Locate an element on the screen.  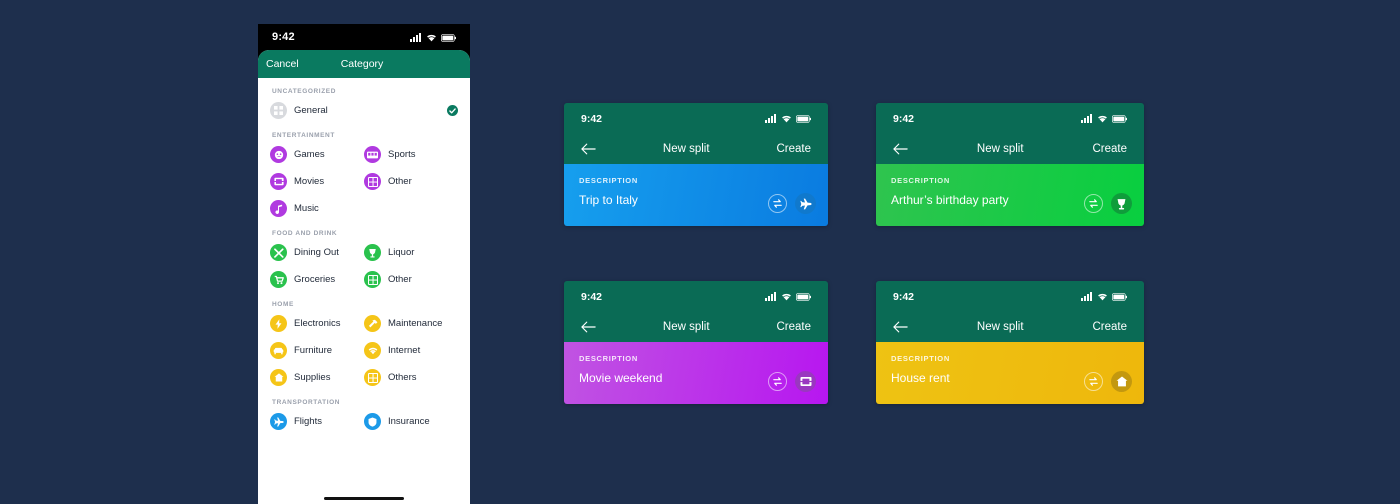
cutlery-icon is located at coordinates (278, 252).